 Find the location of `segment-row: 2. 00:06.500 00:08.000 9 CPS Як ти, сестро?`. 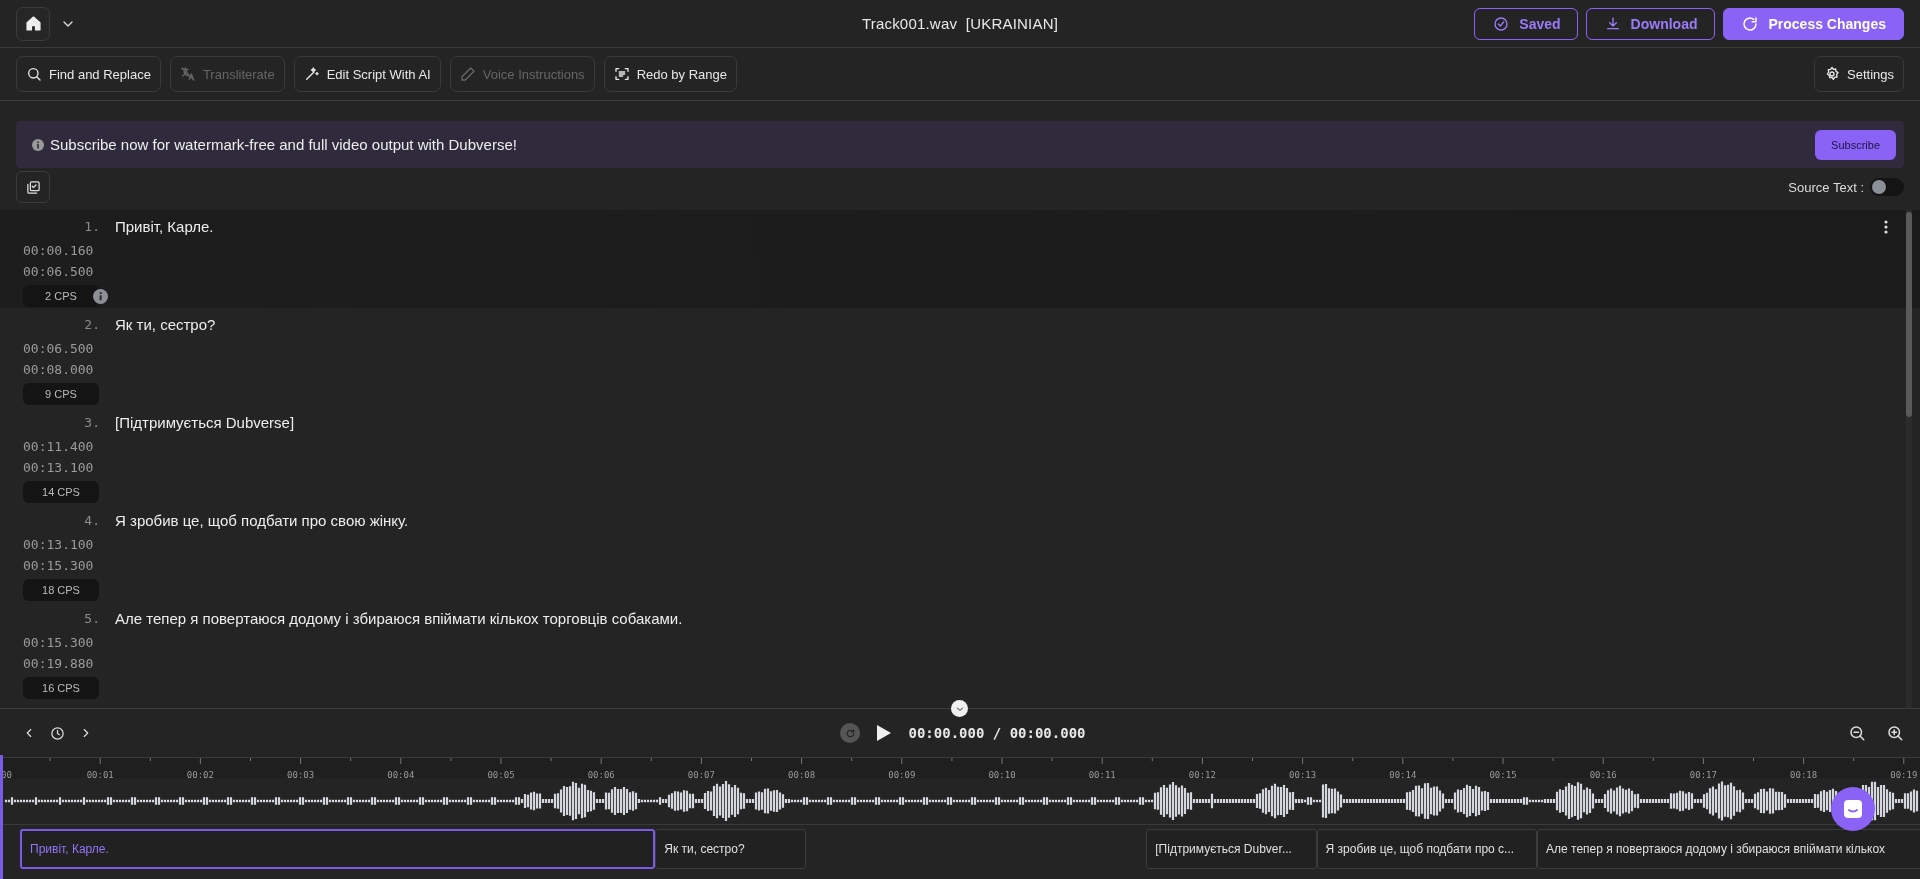

segment-row: 2. 00:06.500 00:08.000 9 CPS Як ти, сестро? is located at coordinates (960, 357).